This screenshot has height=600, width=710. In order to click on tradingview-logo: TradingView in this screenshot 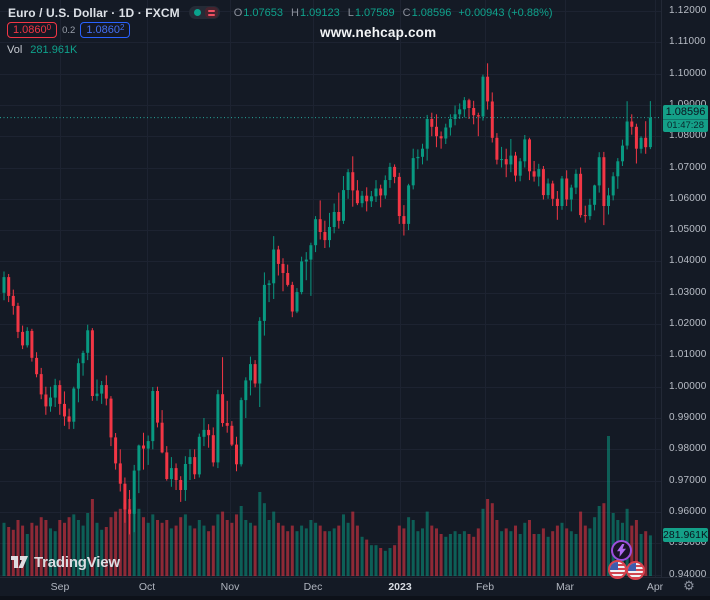, I will do `click(65, 562)`.